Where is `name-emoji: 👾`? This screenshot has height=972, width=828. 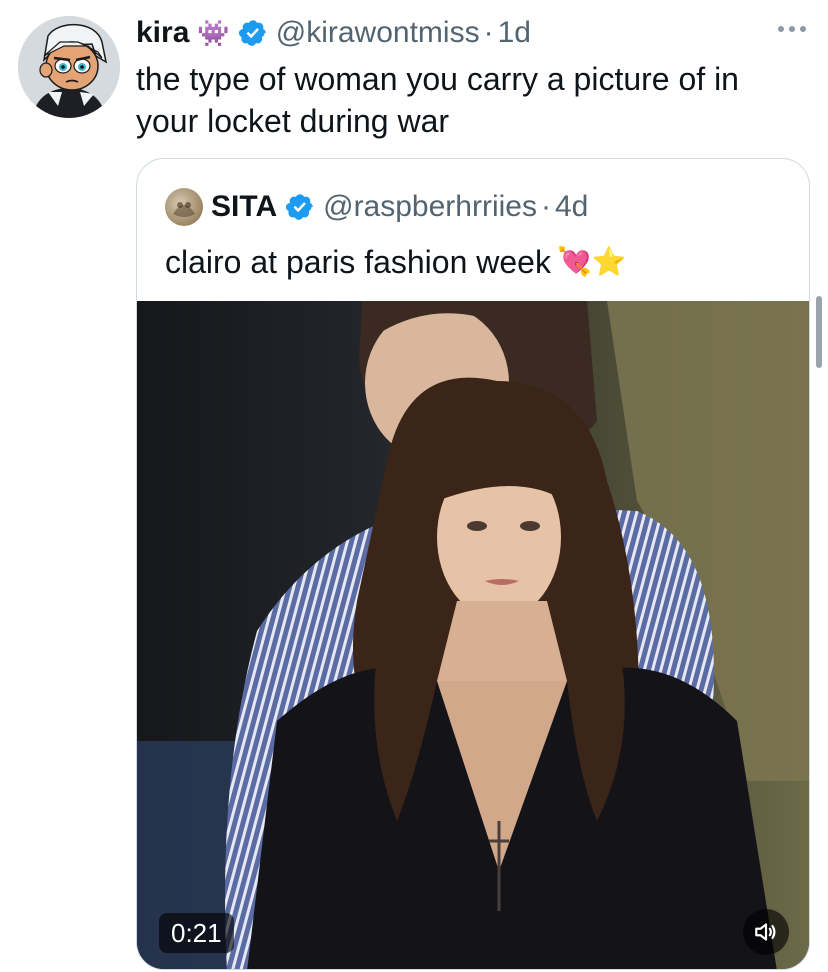
name-emoji: 👾 is located at coordinates (213, 33).